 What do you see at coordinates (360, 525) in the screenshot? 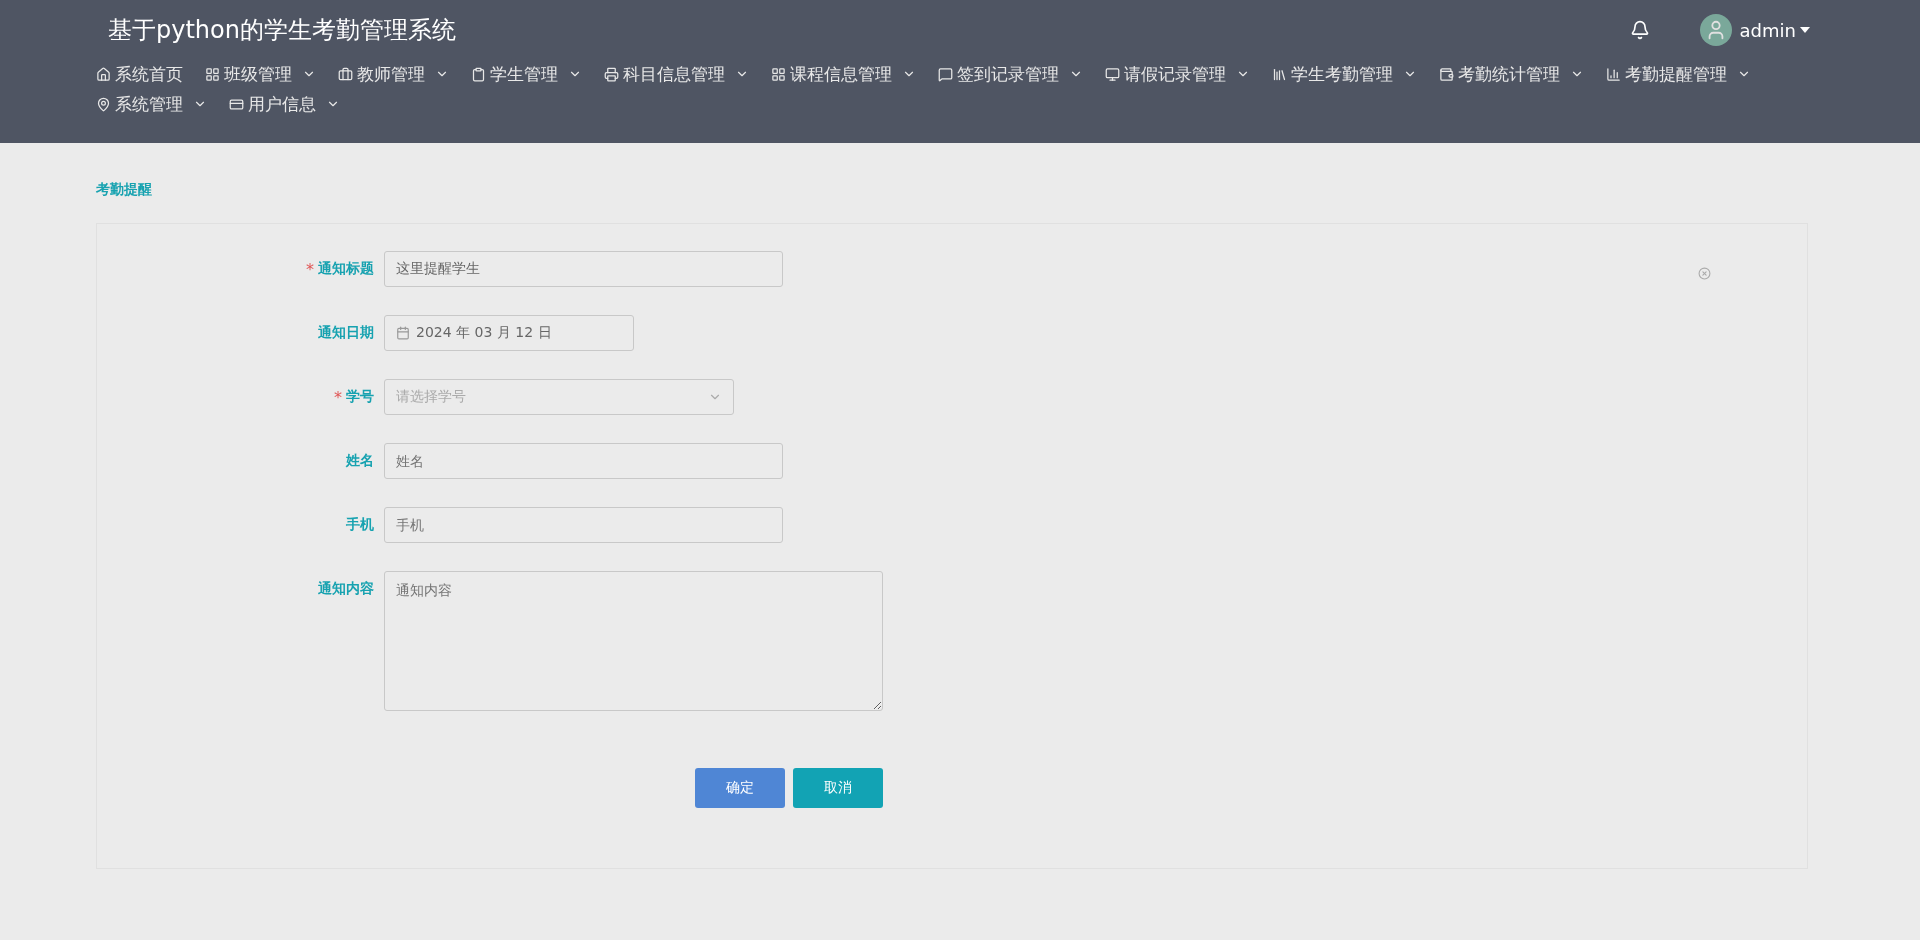
I see `field-label: 手机` at bounding box center [360, 525].